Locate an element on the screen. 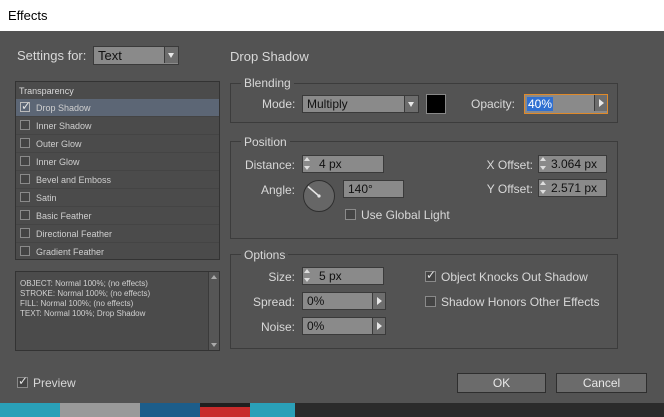  opacity-value: 40% is located at coordinates (540, 104).